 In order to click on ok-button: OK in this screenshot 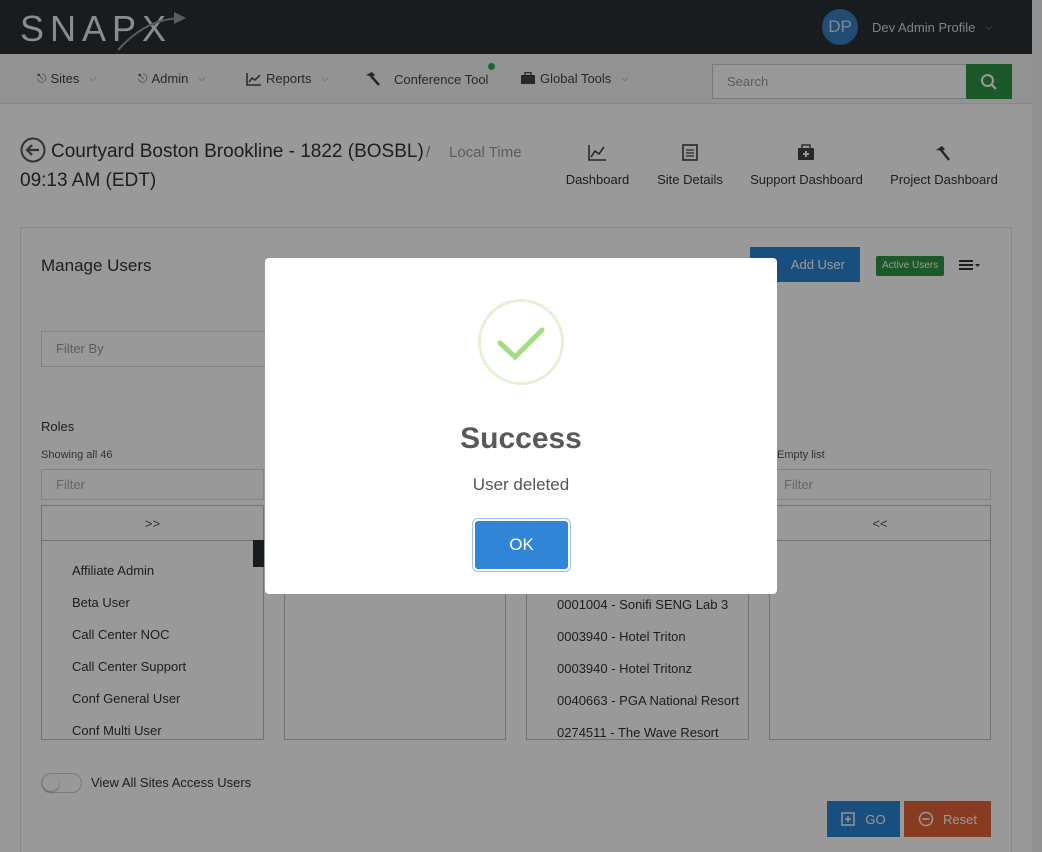, I will do `click(521, 545)`.